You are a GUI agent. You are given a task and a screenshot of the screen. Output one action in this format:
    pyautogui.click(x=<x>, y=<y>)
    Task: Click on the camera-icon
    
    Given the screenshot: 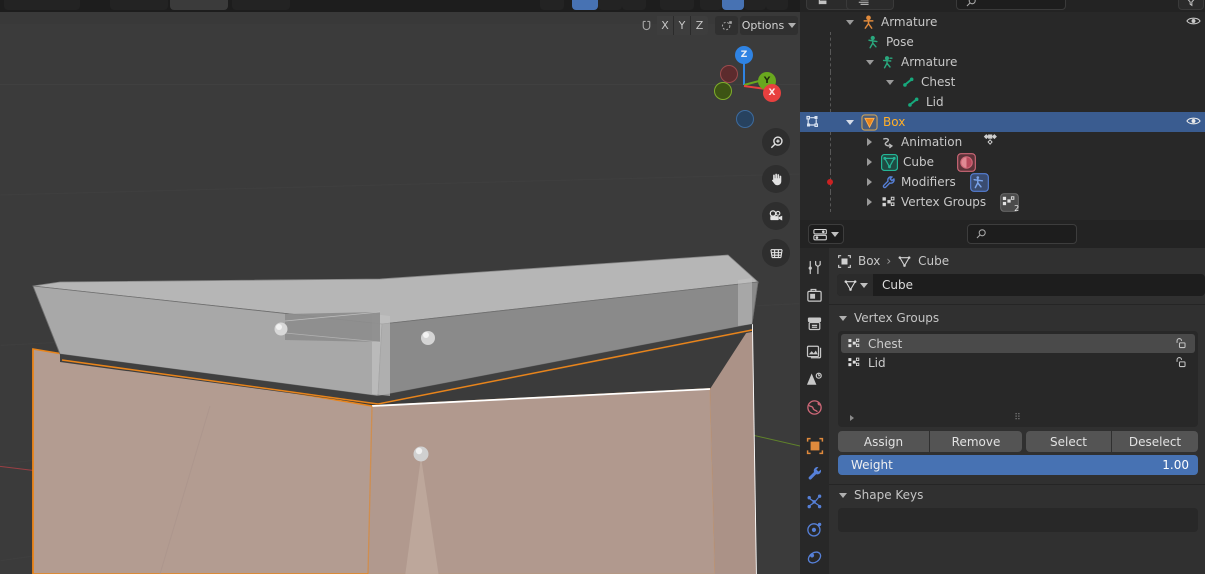 What is the action you would take?
    pyautogui.click(x=776, y=216)
    